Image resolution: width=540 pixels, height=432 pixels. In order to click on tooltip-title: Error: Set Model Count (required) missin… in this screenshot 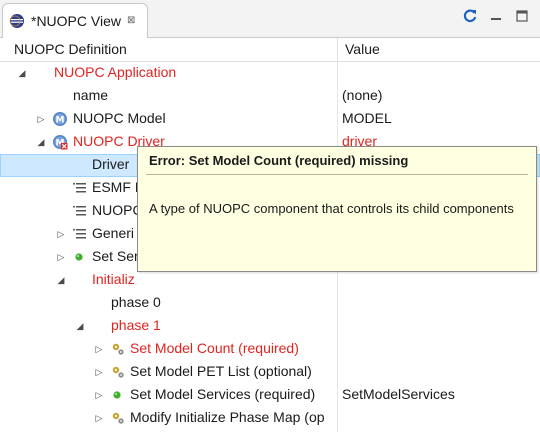, I will do `click(279, 160)`.